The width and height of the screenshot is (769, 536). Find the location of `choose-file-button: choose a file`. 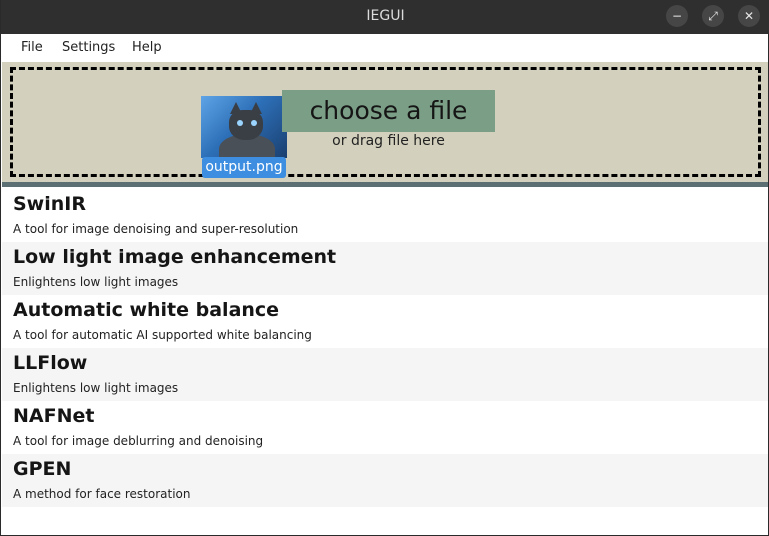

choose-file-button: choose a file is located at coordinates (388, 111).